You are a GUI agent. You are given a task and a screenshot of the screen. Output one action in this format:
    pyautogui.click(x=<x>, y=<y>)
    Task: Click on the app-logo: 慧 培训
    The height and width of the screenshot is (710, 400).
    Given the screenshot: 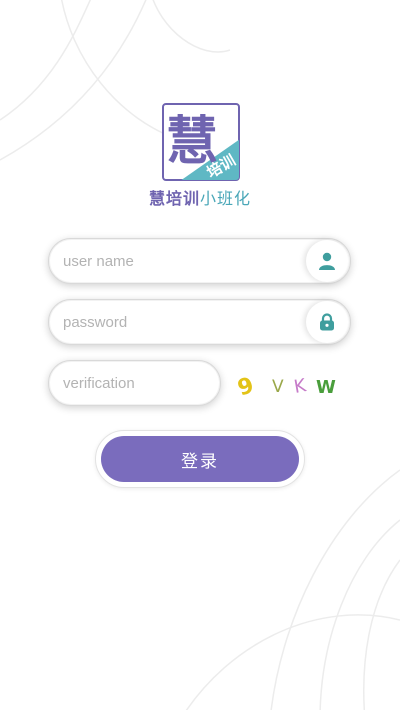 What is the action you would take?
    pyautogui.click(x=201, y=142)
    